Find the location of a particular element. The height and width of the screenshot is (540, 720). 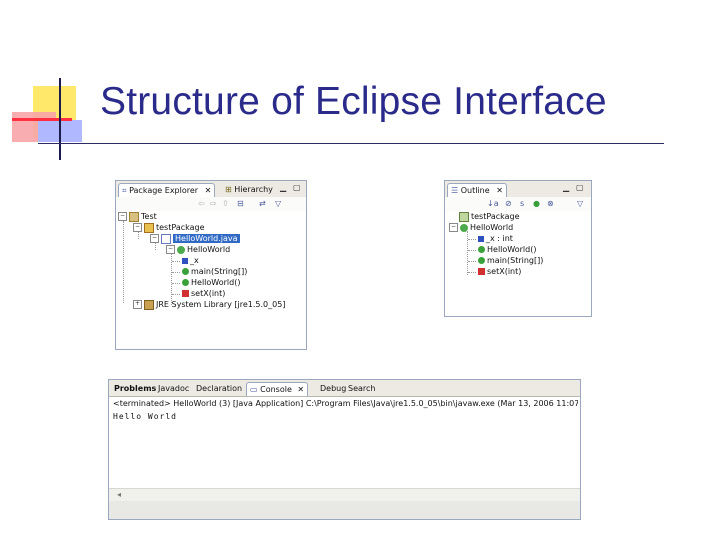

tab-label: Debug is located at coordinates (333, 388).